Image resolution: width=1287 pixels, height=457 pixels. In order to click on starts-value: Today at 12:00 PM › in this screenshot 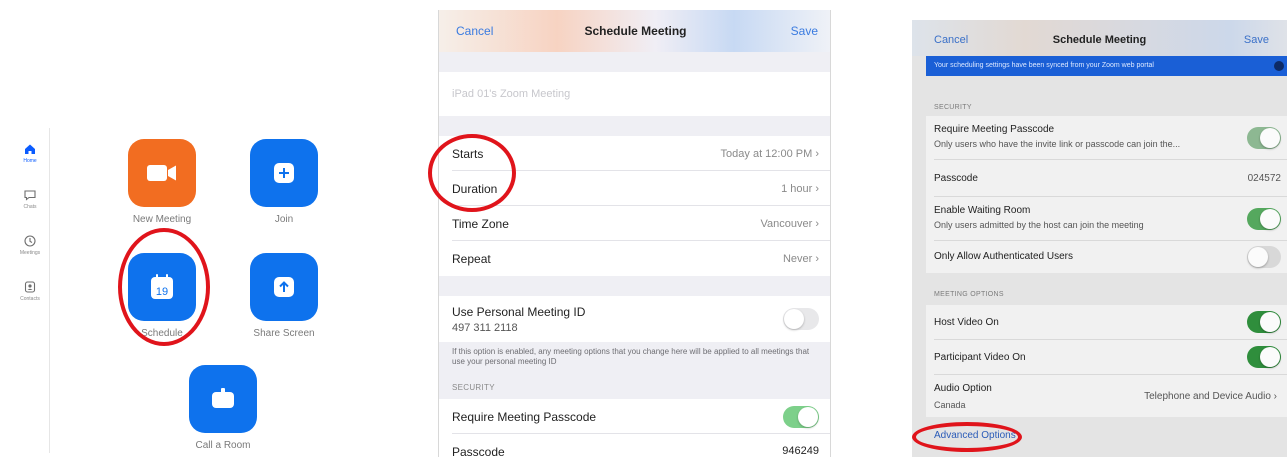, I will do `click(769, 154)`.